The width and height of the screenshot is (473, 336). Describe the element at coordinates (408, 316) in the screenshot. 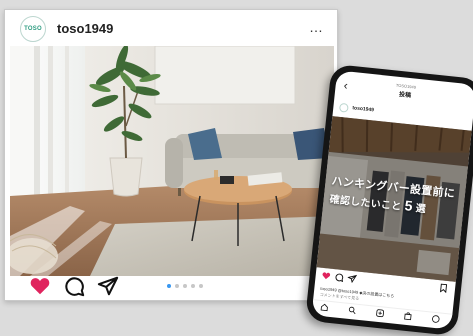

I see `shop-icon` at that location.